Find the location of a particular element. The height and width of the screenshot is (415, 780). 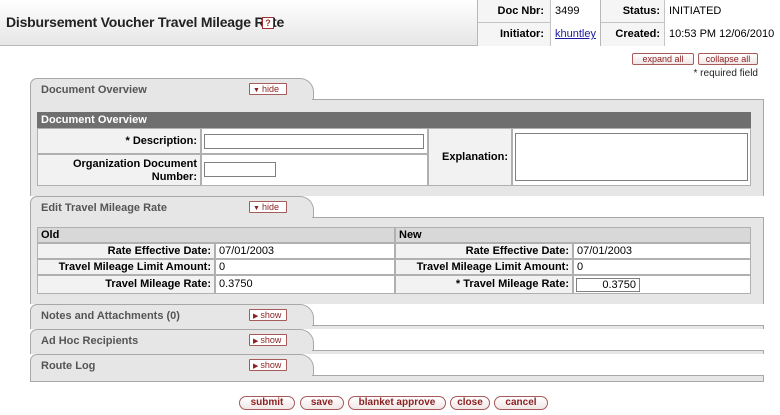

expand-all-button: expand all is located at coordinates (663, 59).